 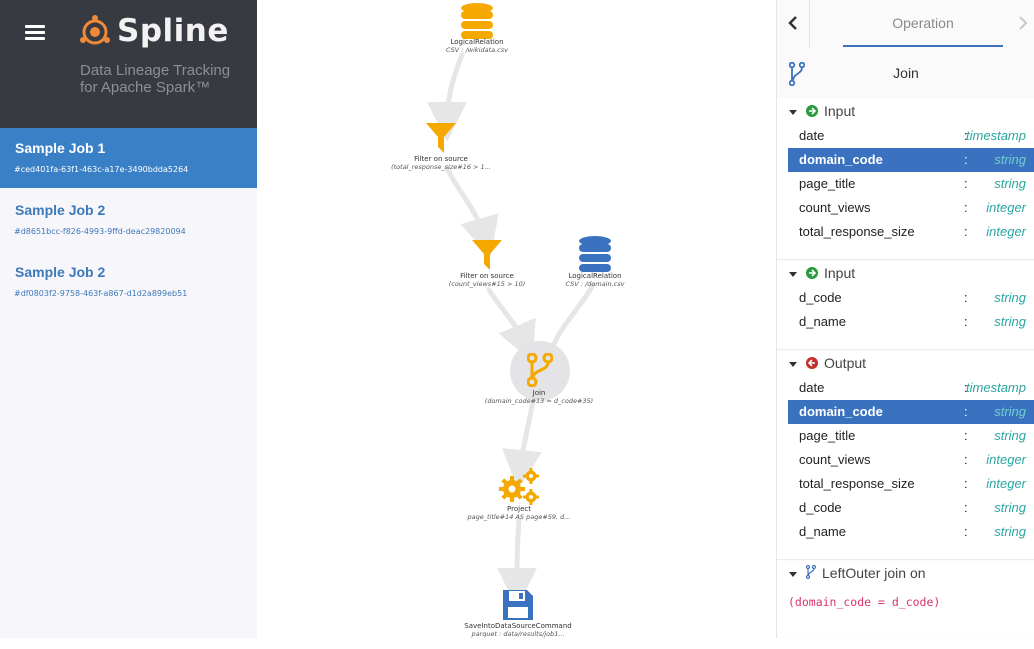 I want to click on section-header: Output, so click(x=827, y=363).